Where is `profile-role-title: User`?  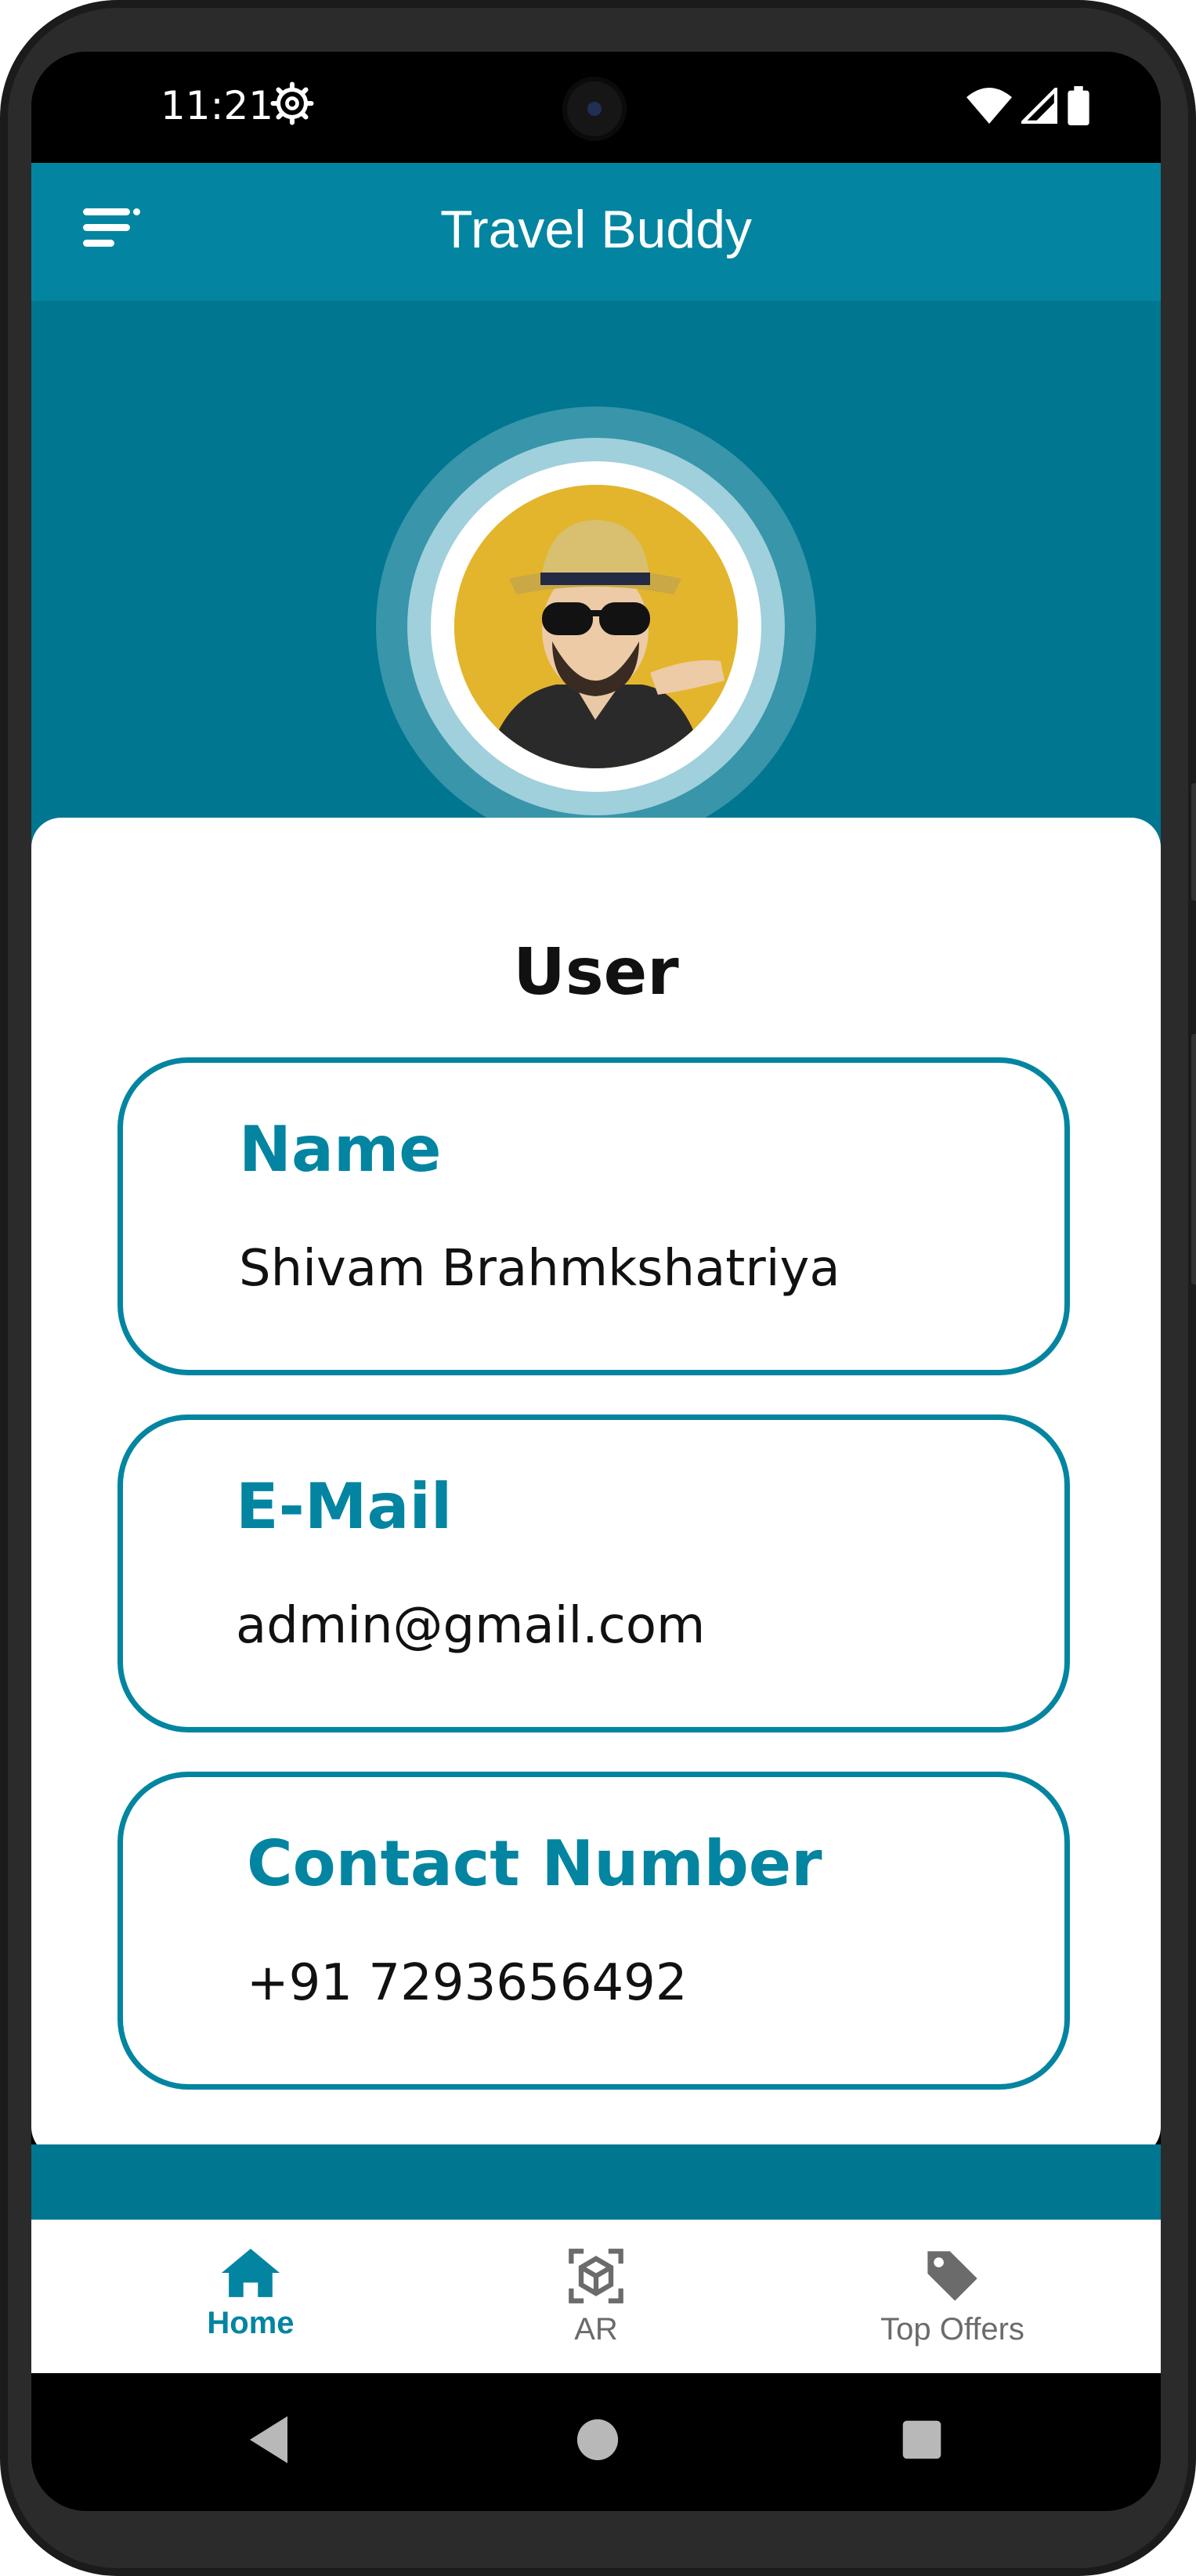
profile-role-title: User is located at coordinates (596, 972).